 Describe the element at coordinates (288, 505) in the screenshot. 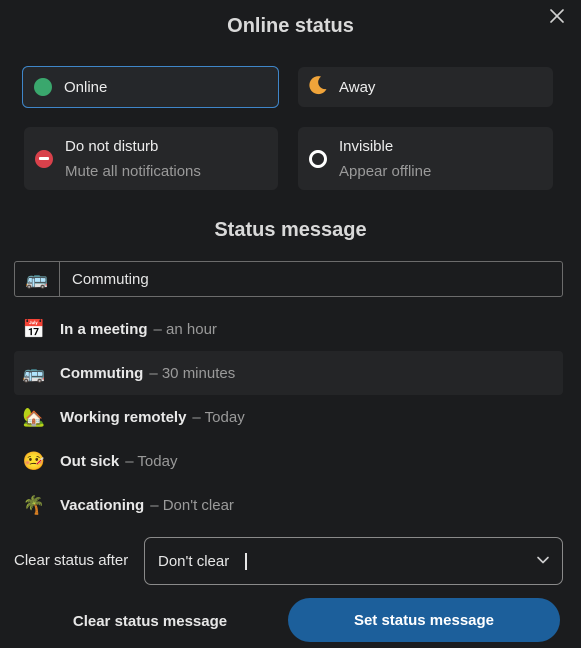

I see `preset-vacationing: 🌴 Vacationing – Don't clear` at that location.